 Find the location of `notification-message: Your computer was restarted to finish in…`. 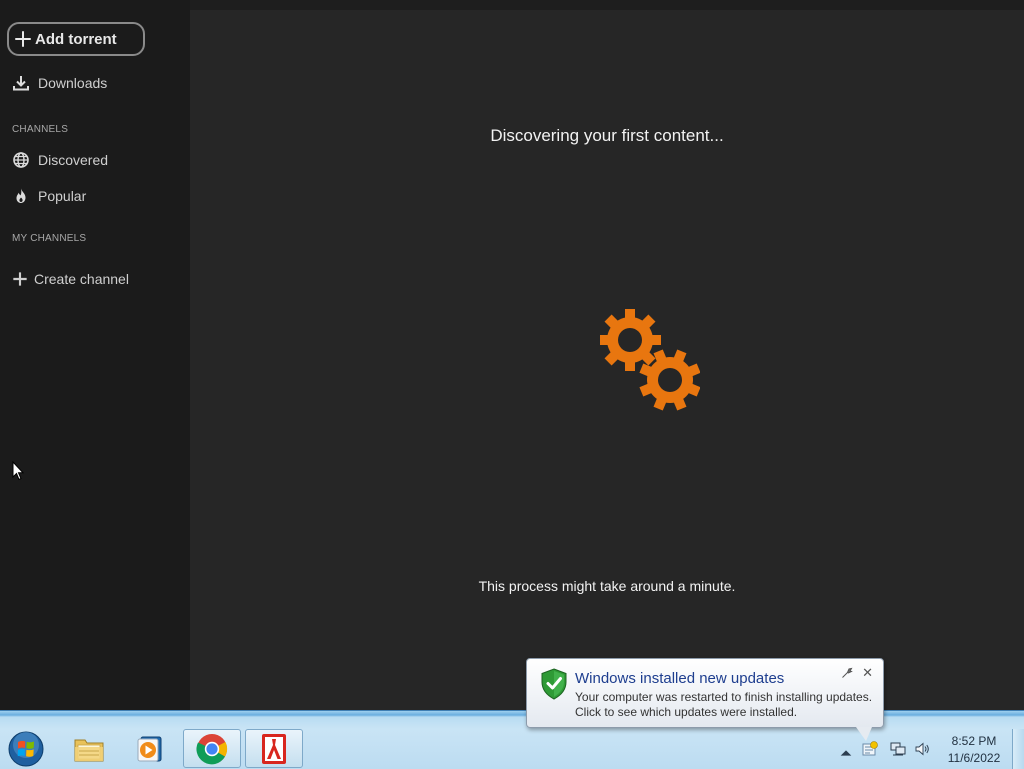

notification-message: Your computer was restarted to finish in… is located at coordinates (724, 697).